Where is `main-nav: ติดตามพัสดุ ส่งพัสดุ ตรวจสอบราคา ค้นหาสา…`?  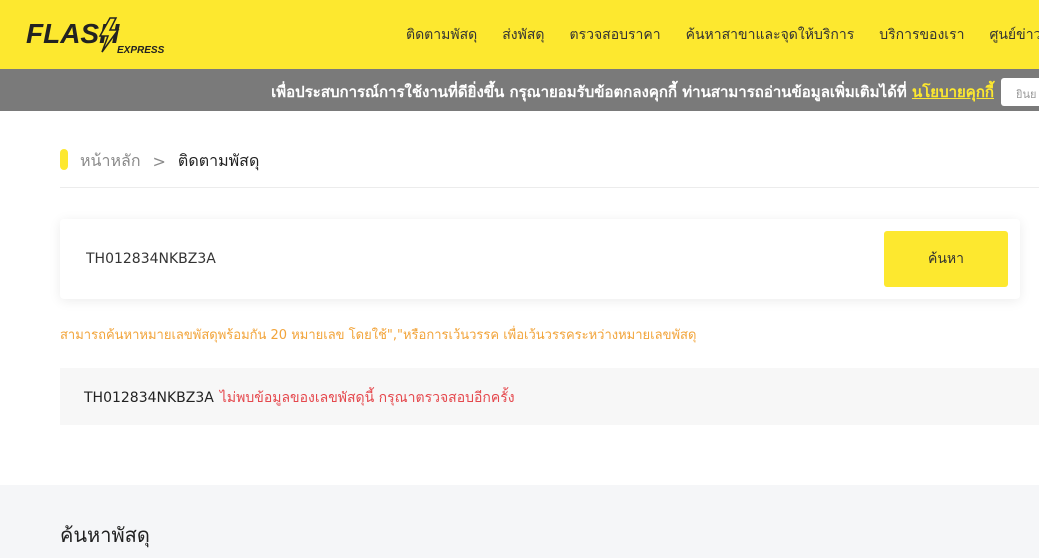 main-nav: ติดตามพัสดุ ส่งพัสดุ ตรวจสอบราคา ค้นหาสา… is located at coordinates (722, 34).